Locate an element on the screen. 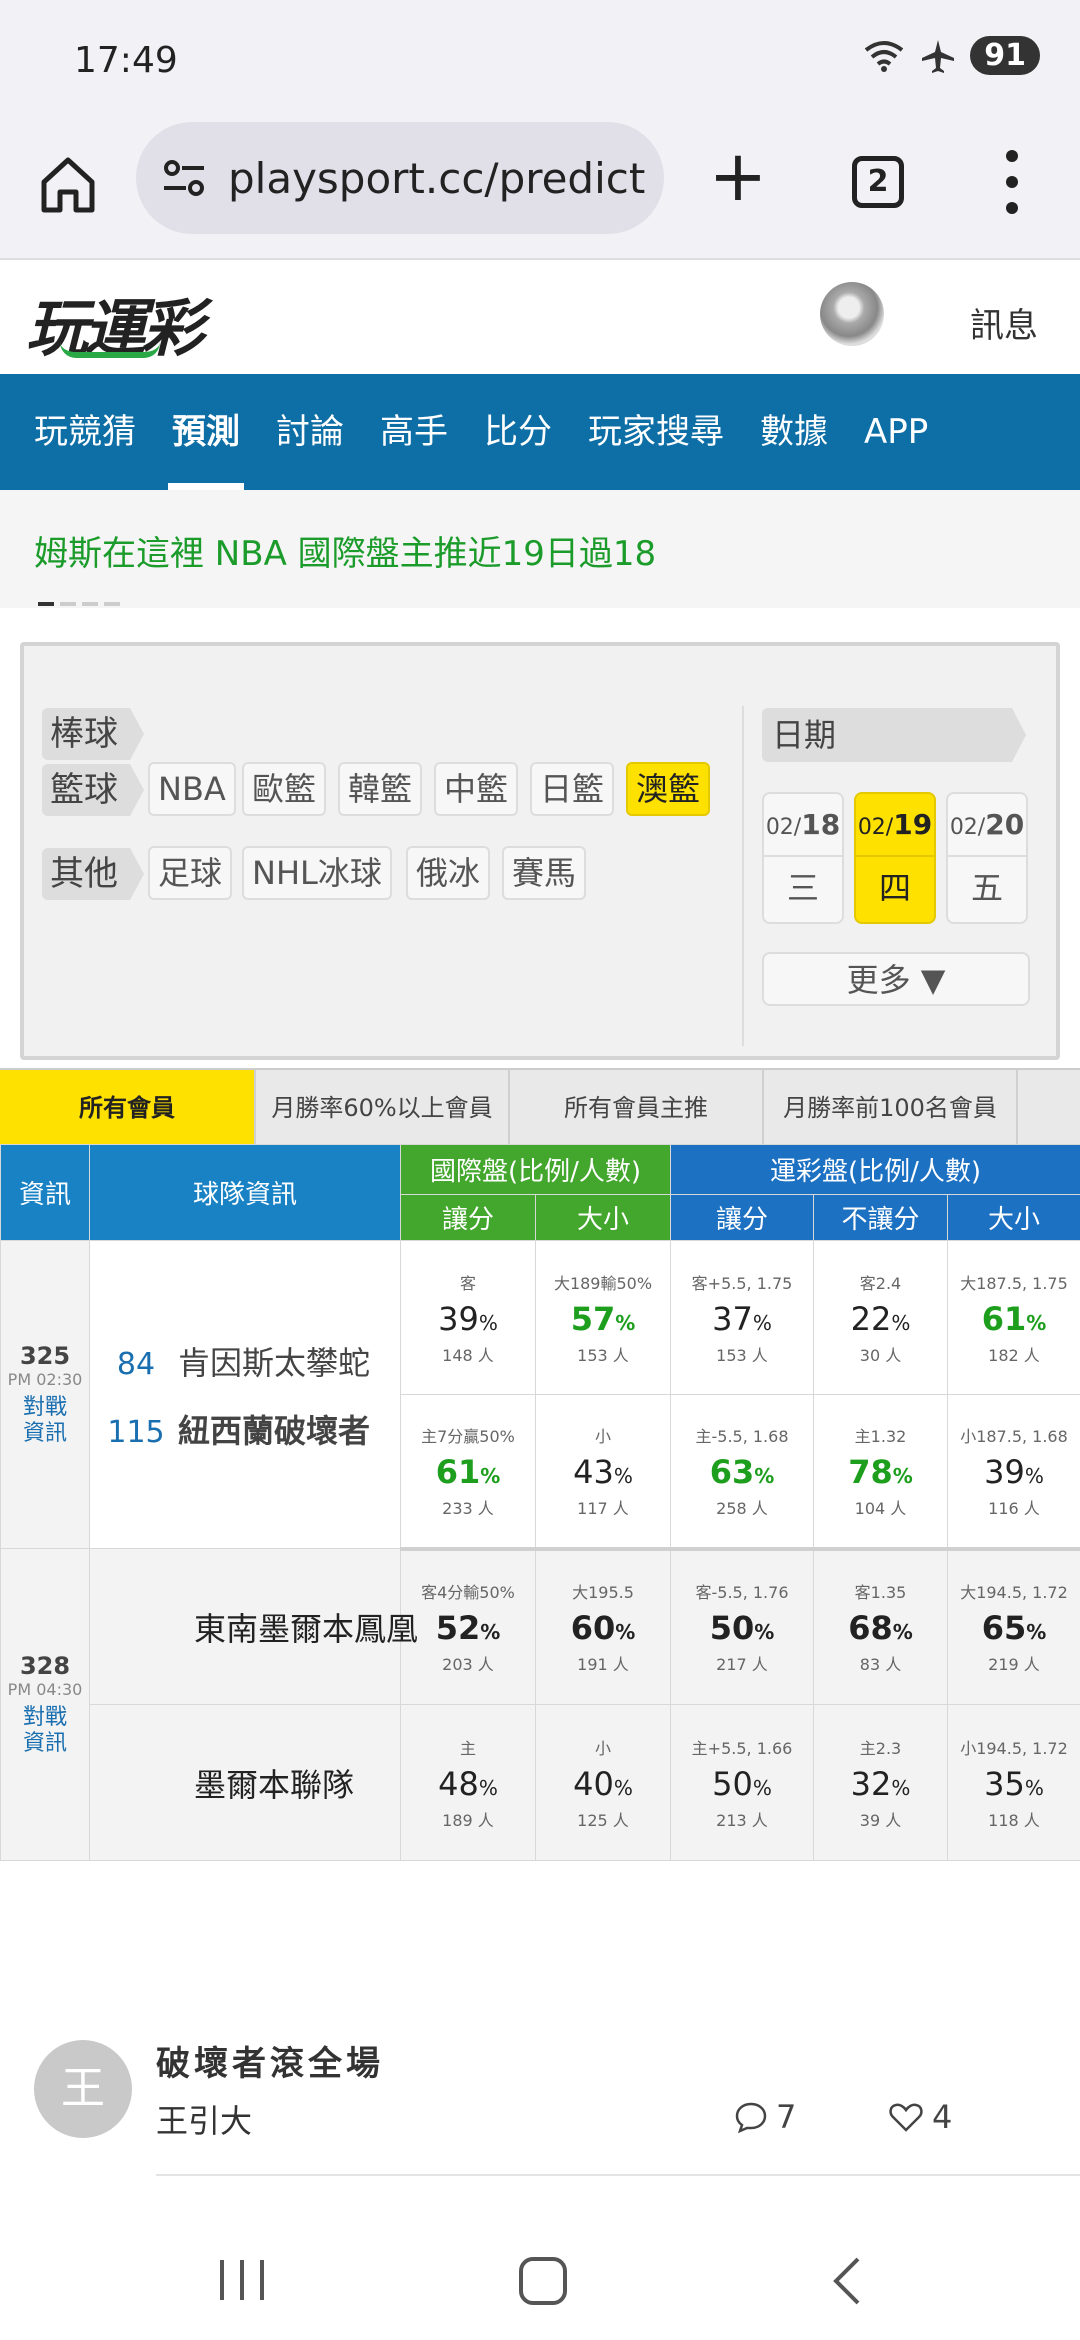  header-sport-lottery: 運彩盤(比例/人數) is located at coordinates (875, 1169).